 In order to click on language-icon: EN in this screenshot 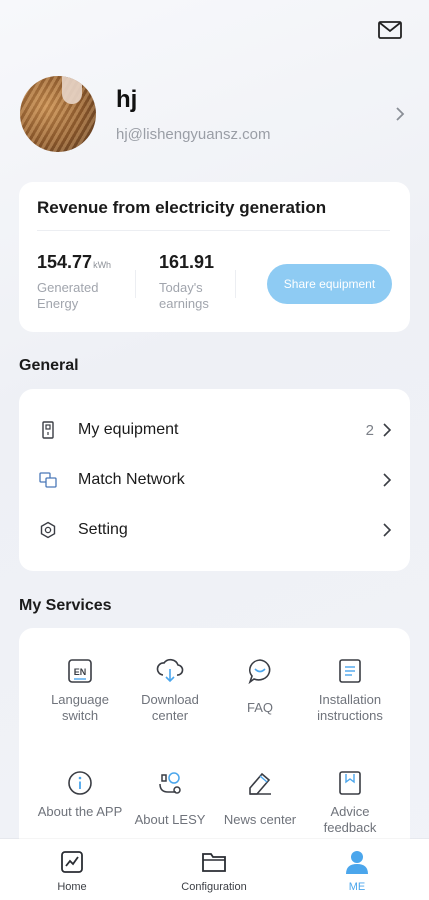, I will do `click(80, 671)`.